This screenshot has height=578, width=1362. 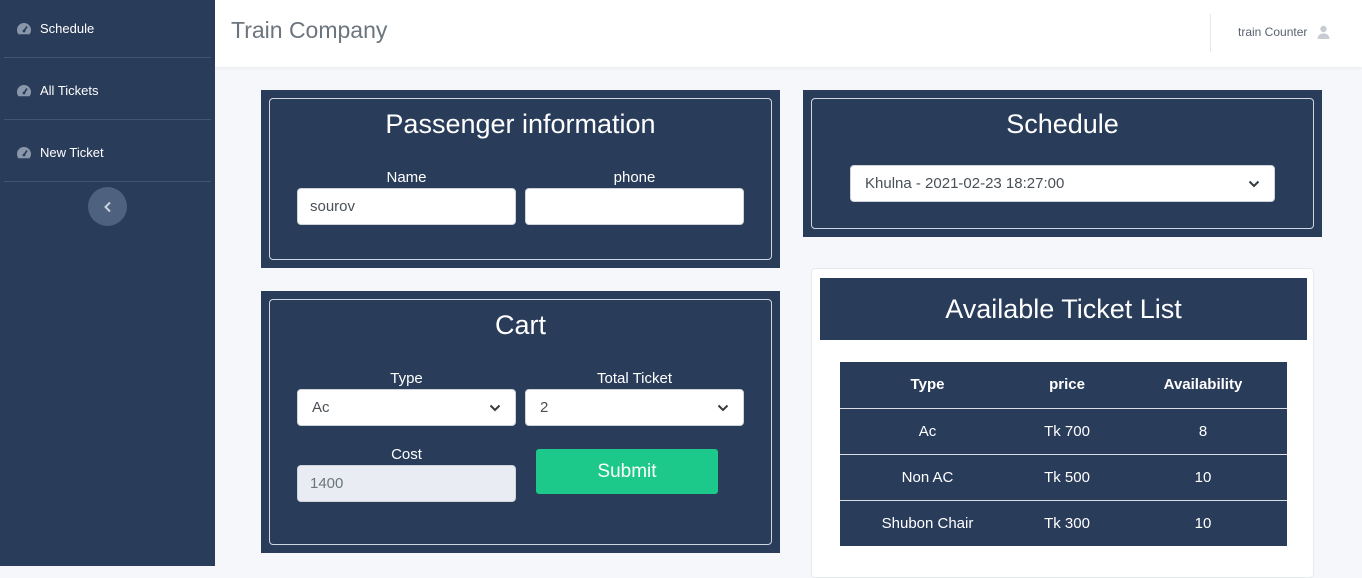 I want to click on name-label: Name, so click(x=406, y=177).